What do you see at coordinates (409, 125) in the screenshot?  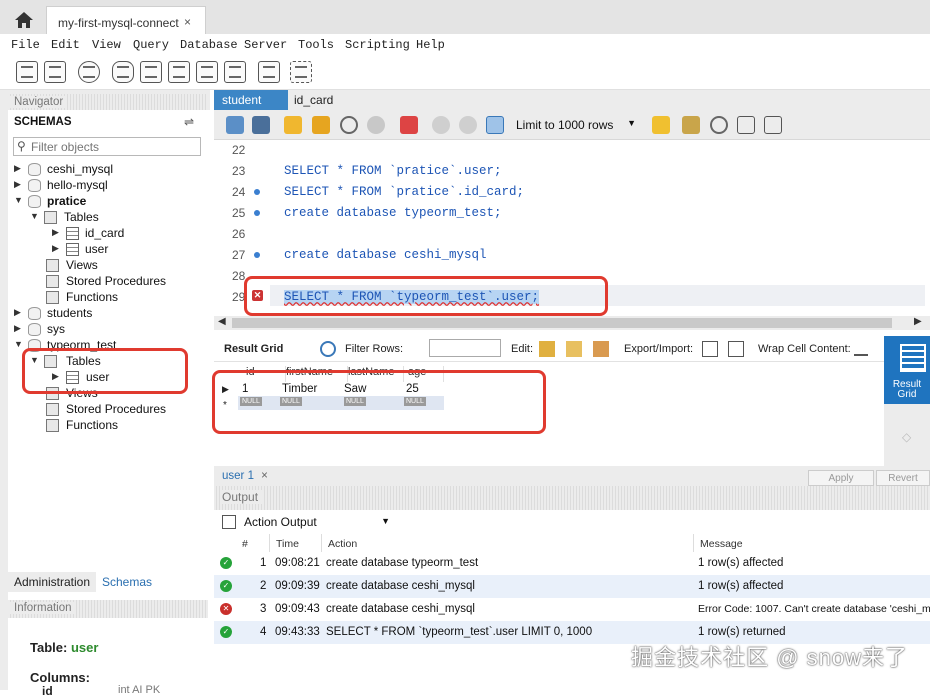 I see `toggle-error-icon` at bounding box center [409, 125].